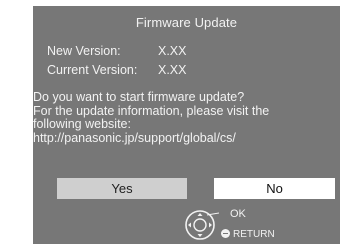 The image size is (348, 247). What do you see at coordinates (202, 225) in the screenshot?
I see `dpad-ok-icon` at bounding box center [202, 225].